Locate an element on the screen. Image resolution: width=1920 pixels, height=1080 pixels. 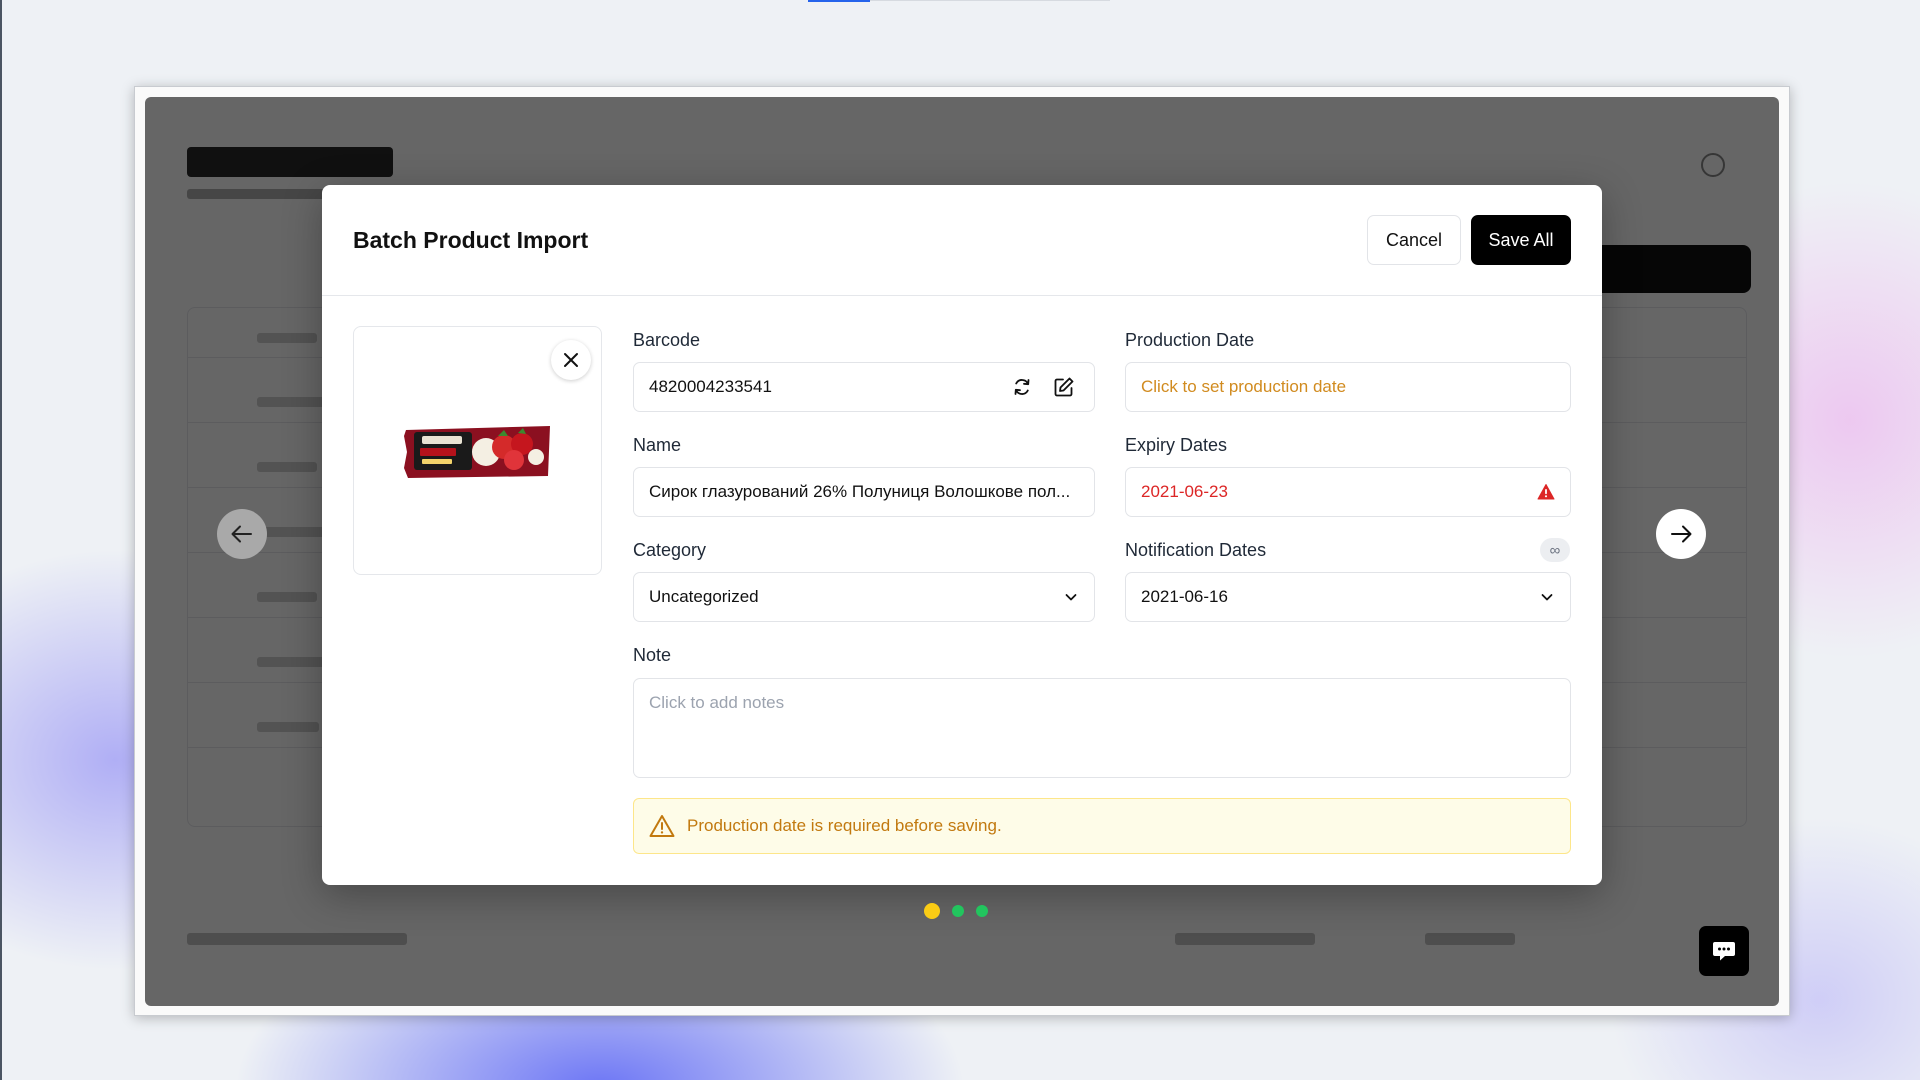
close-icon is located at coordinates (571, 360).